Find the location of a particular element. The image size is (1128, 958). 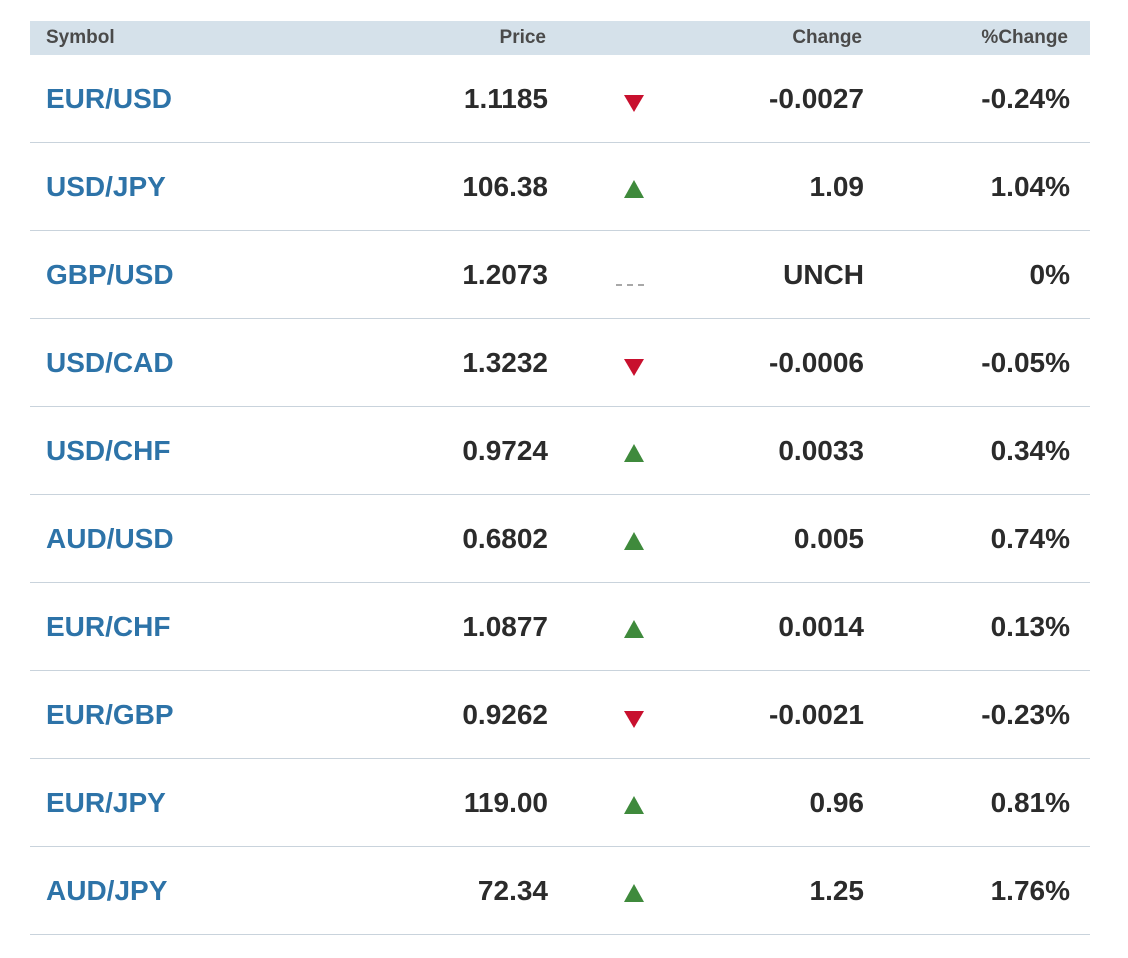

pct-change-value: 1.04% is located at coordinates (1030, 186).